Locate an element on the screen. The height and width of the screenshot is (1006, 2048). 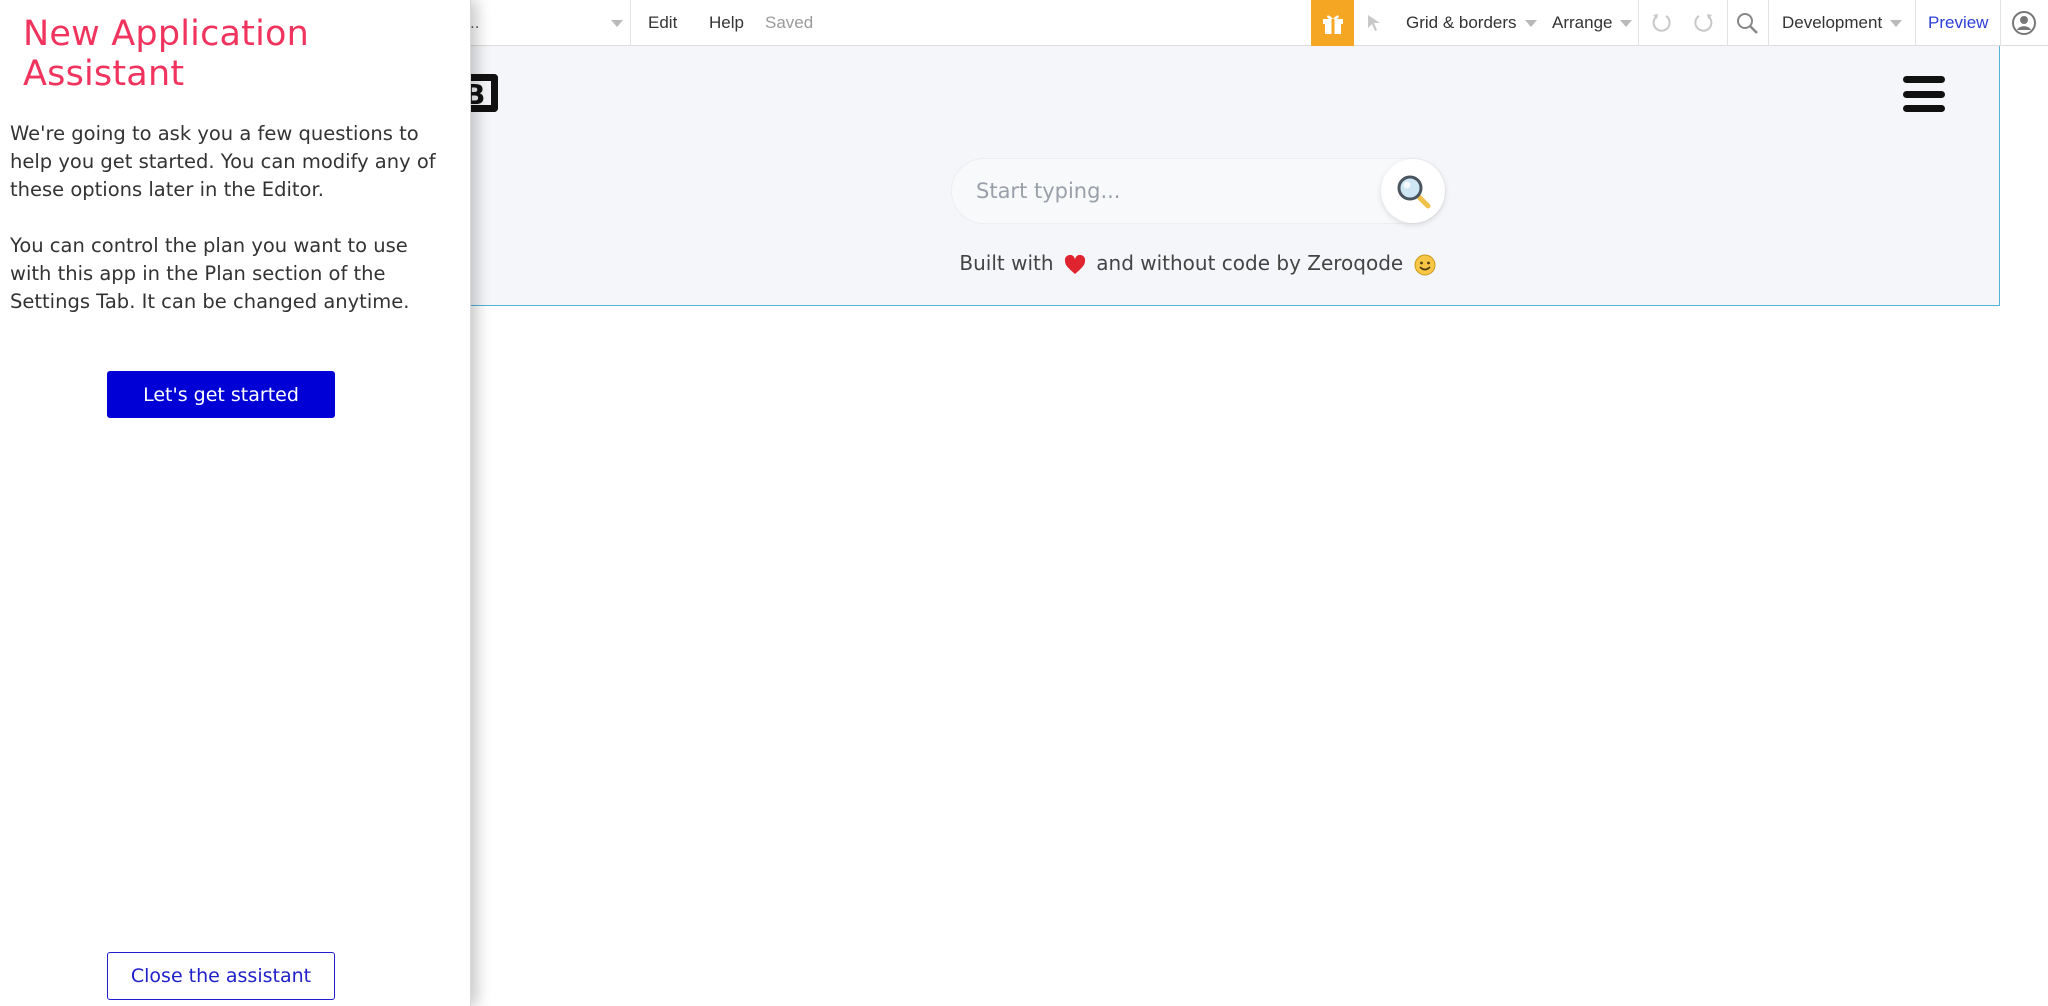
search-icon is located at coordinates (1747, 23).